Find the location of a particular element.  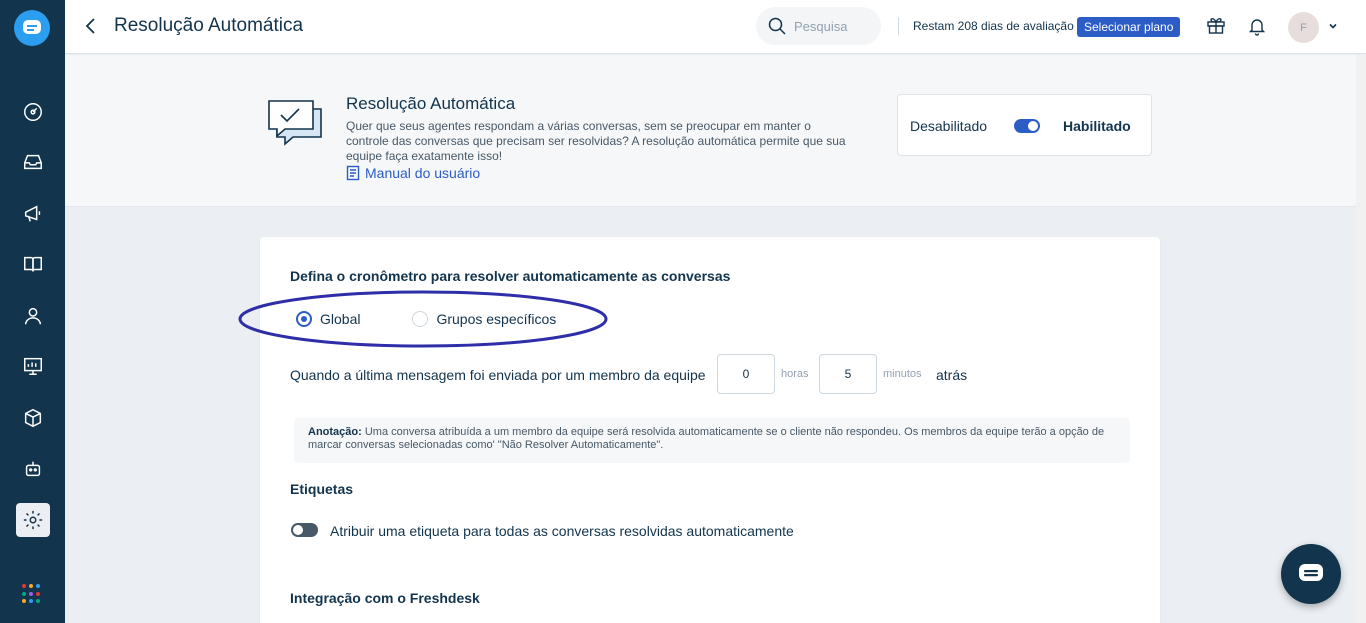

note-prefix: Anotação: is located at coordinates (335, 432).